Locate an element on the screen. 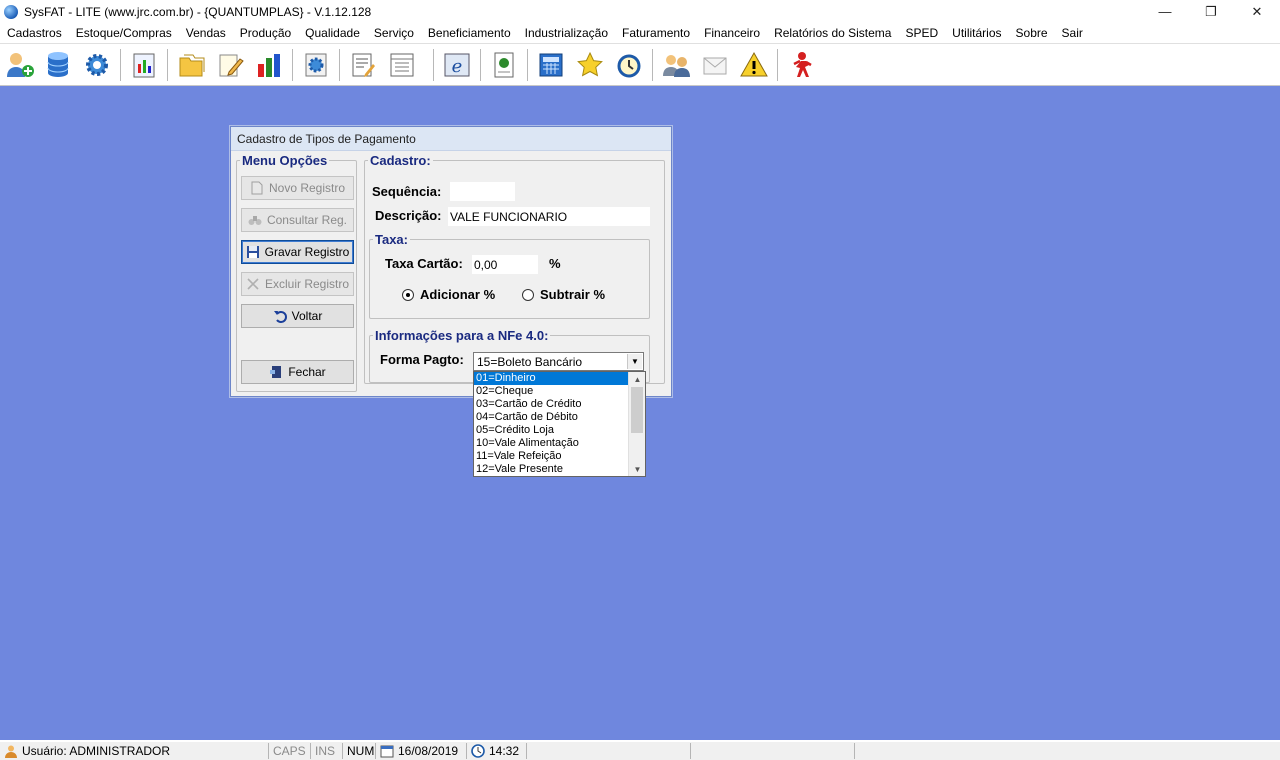 Image resolution: width=1280 pixels, height=760 pixels. sequencia-field is located at coordinates (482, 191).